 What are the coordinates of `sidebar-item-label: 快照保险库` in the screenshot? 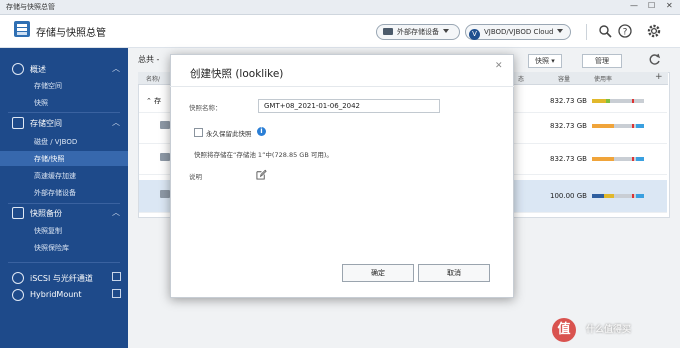 It's located at (51, 248).